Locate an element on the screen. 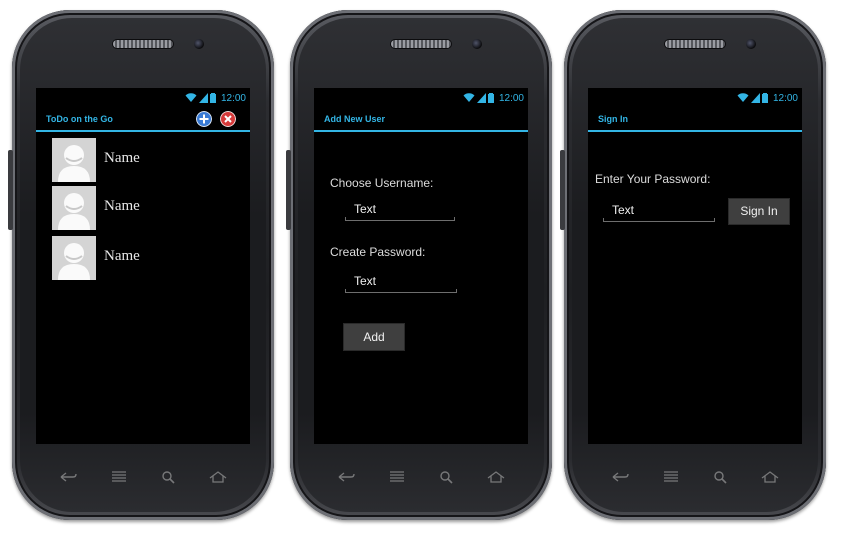  page-title: Add New User is located at coordinates (355, 119).